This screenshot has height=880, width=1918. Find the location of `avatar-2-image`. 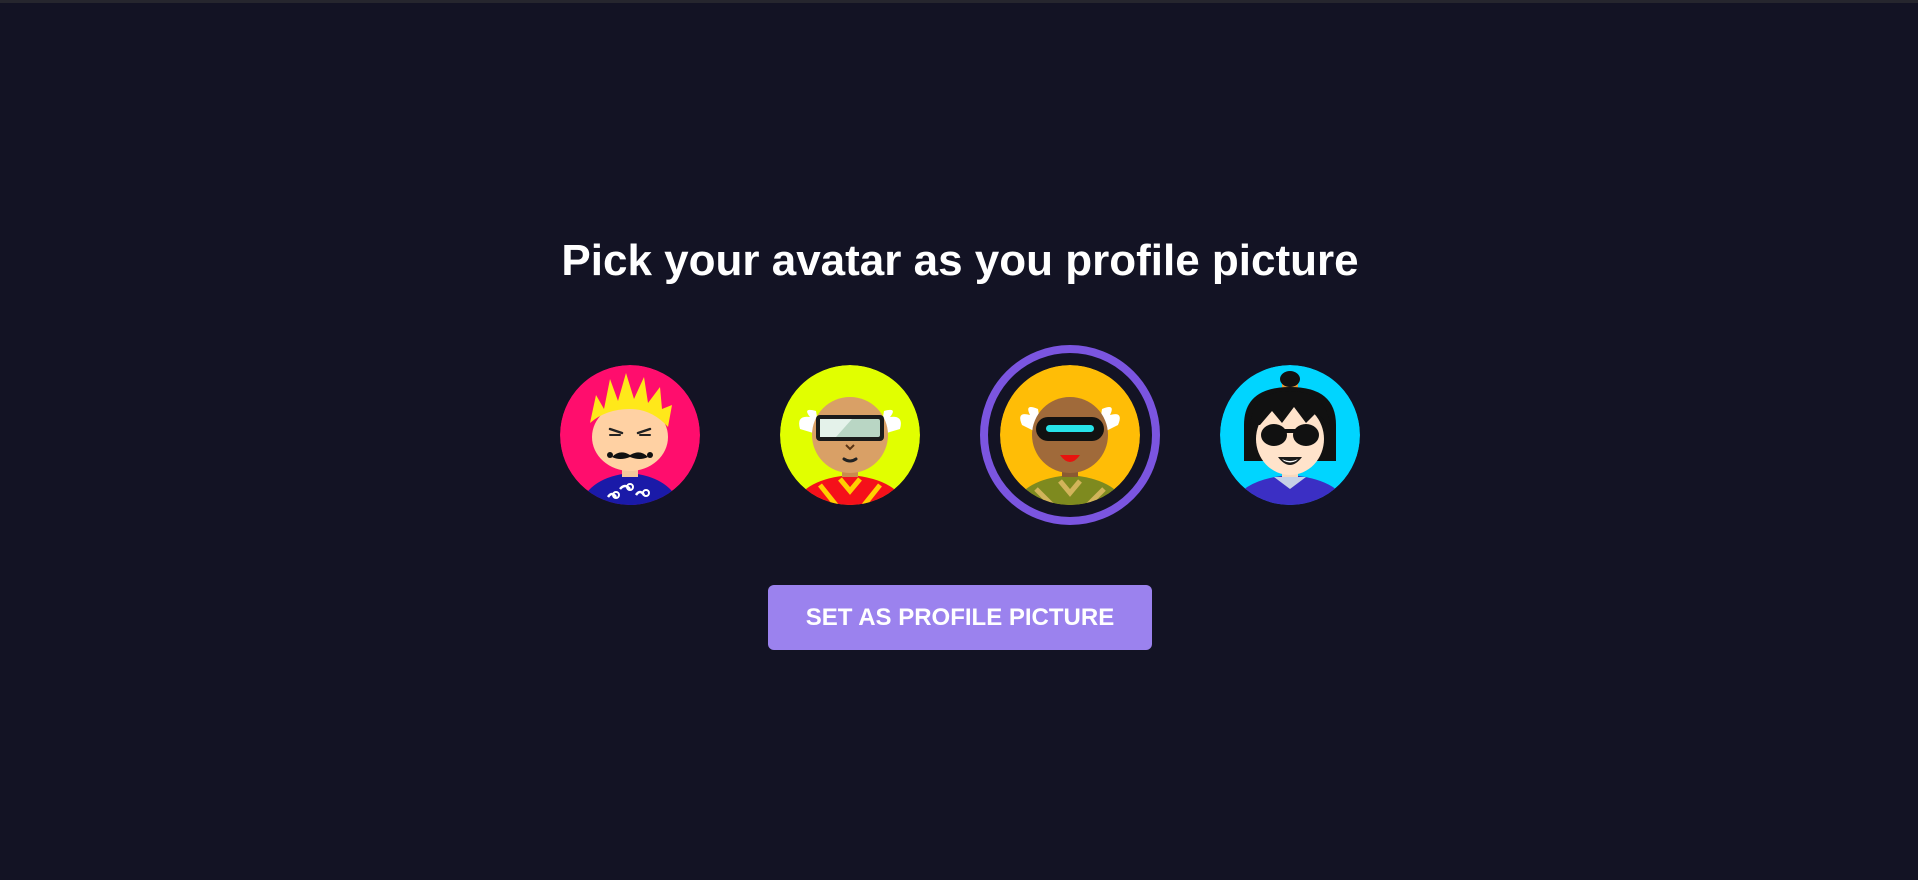

avatar-2-image is located at coordinates (850, 435).